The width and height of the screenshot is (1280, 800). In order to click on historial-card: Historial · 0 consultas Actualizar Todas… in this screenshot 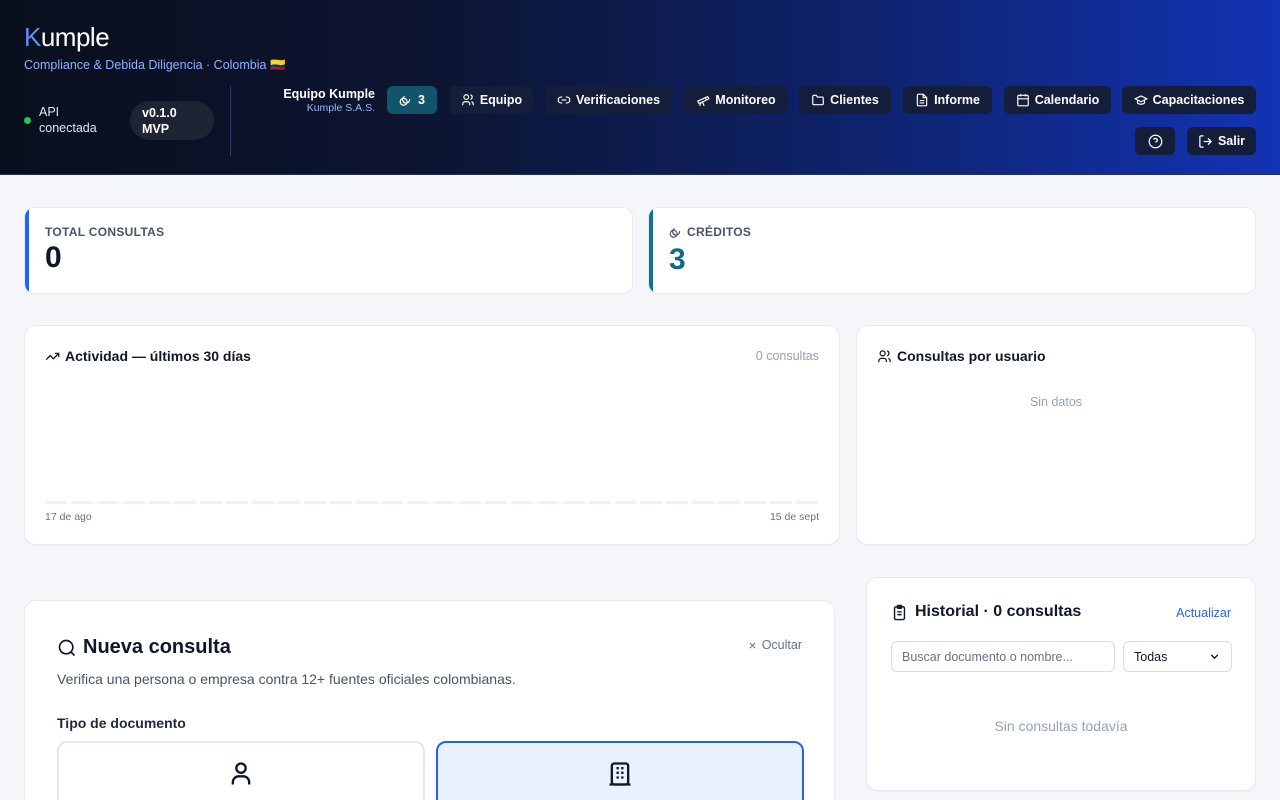, I will do `click(1061, 684)`.